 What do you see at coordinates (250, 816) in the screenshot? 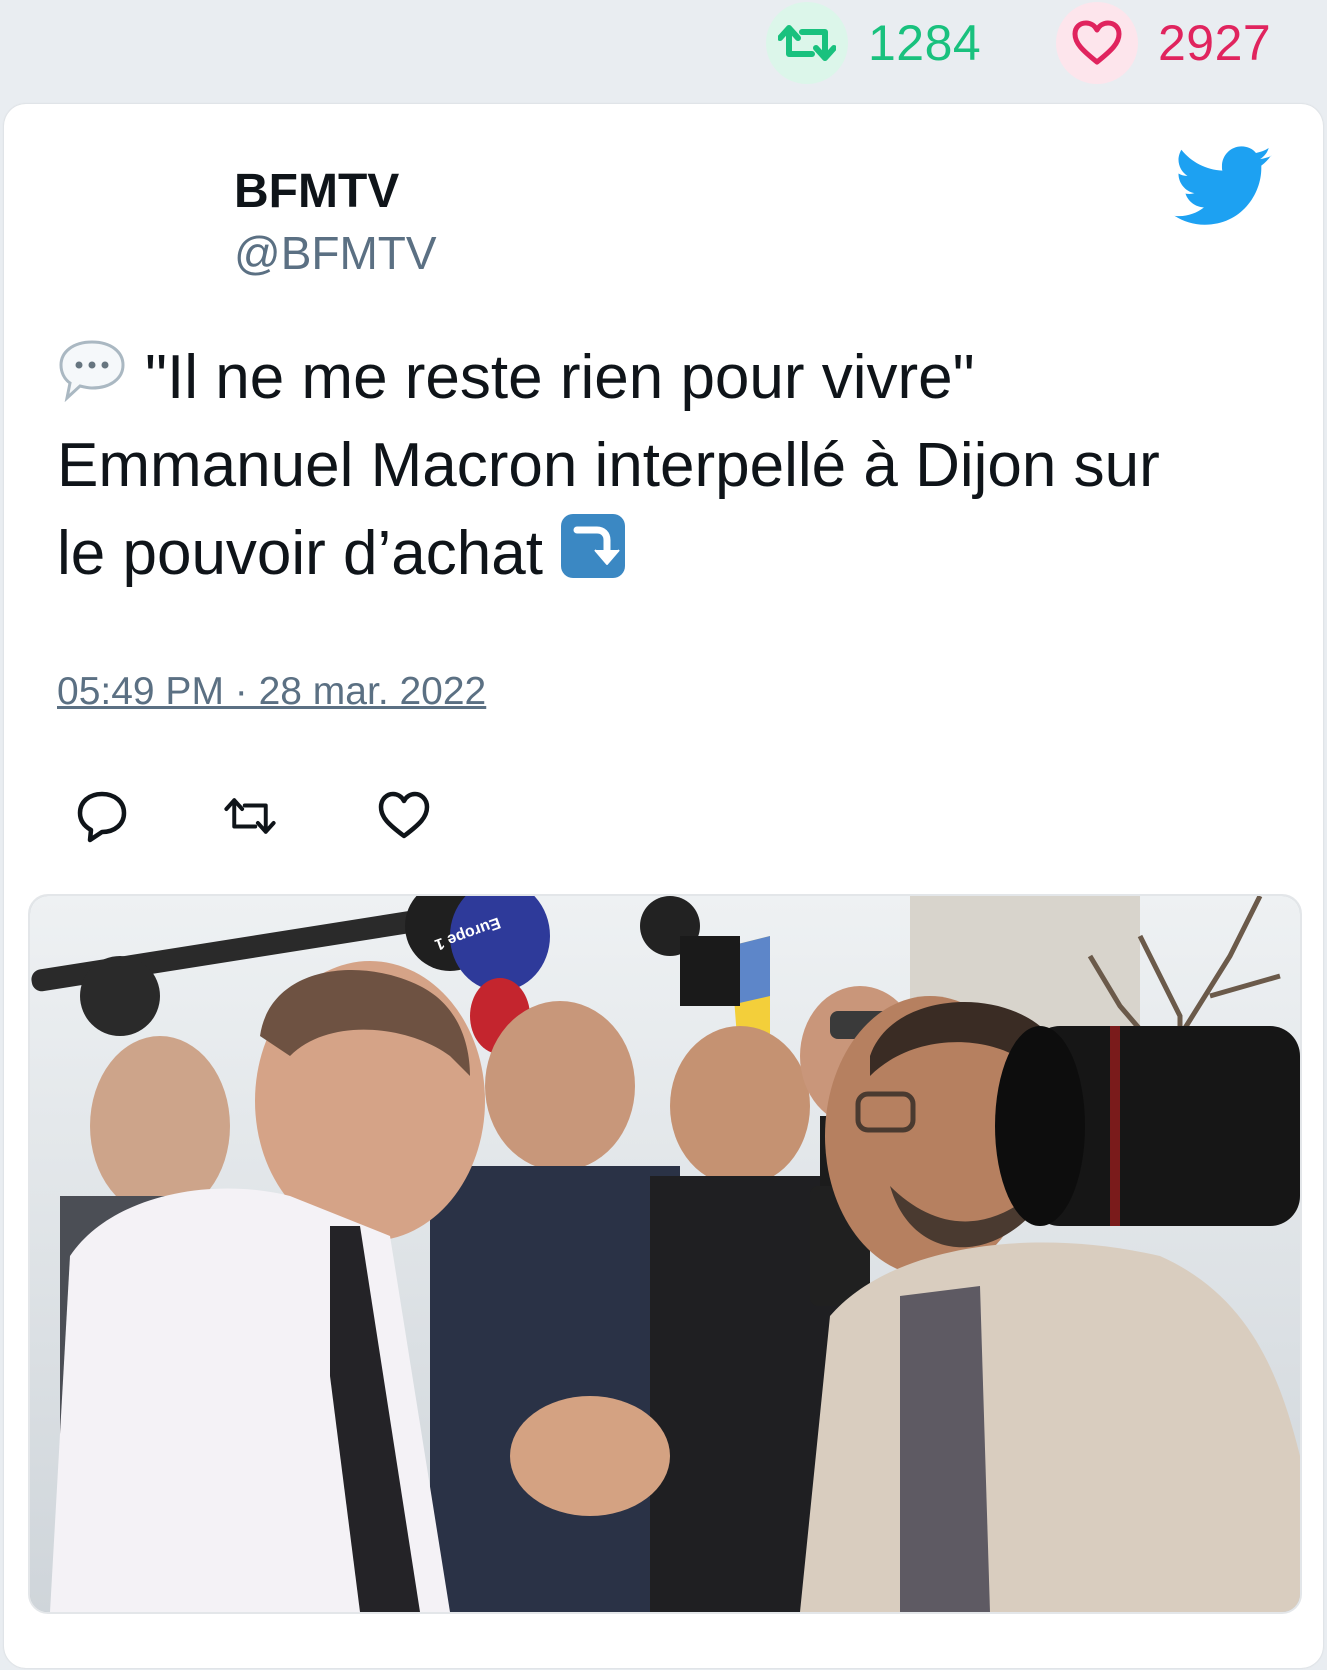
I see `retweet-action-icon` at bounding box center [250, 816].